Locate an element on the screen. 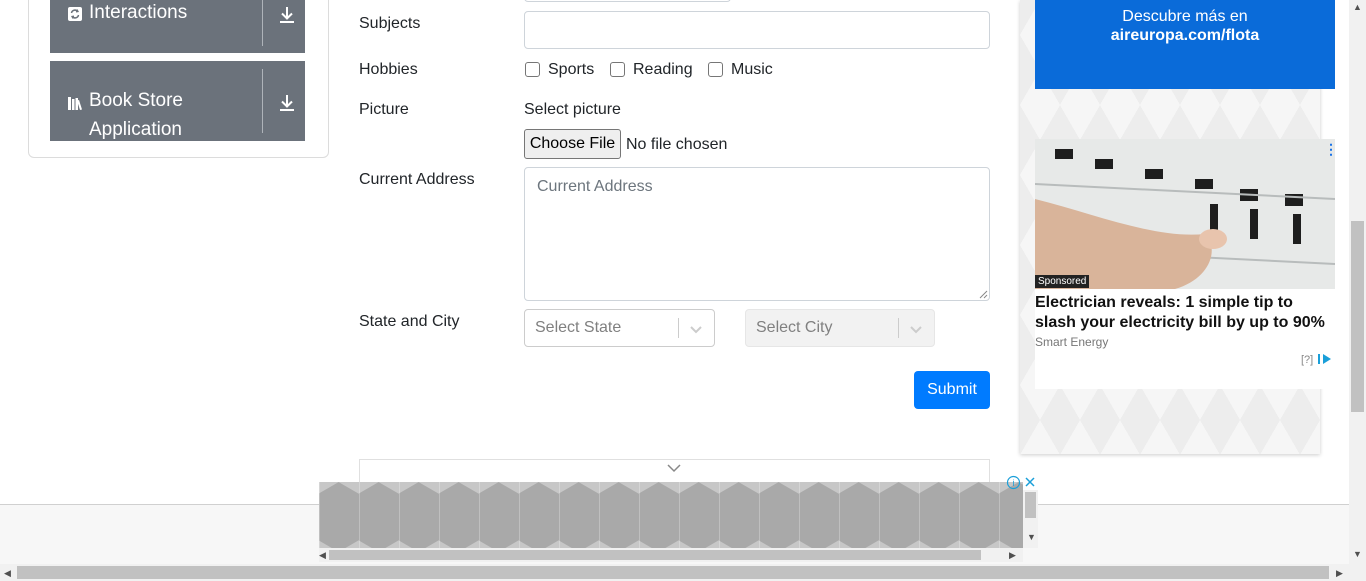 Image resolution: width=1366 pixels, height=581 pixels. sidebar-group-label-line1: Book Store is located at coordinates (136, 100).